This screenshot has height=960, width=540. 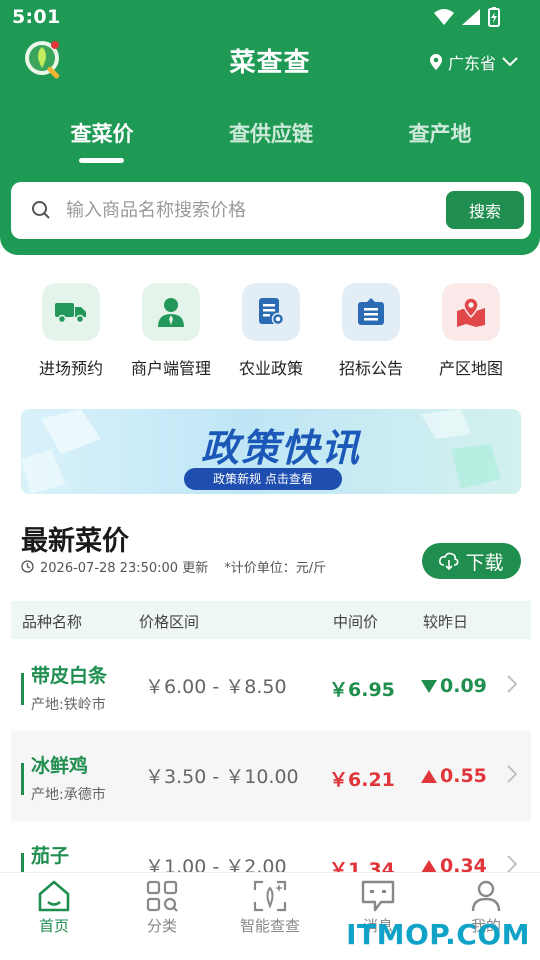 What do you see at coordinates (446, 622) in the screenshot?
I see `column-header-change: 较昨日` at bounding box center [446, 622].